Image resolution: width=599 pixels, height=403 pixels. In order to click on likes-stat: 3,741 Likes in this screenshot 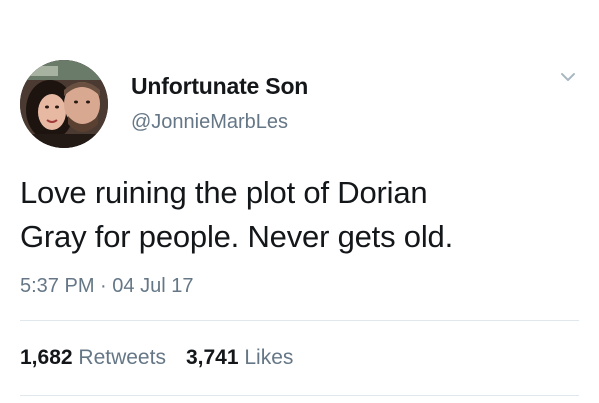, I will do `click(239, 357)`.